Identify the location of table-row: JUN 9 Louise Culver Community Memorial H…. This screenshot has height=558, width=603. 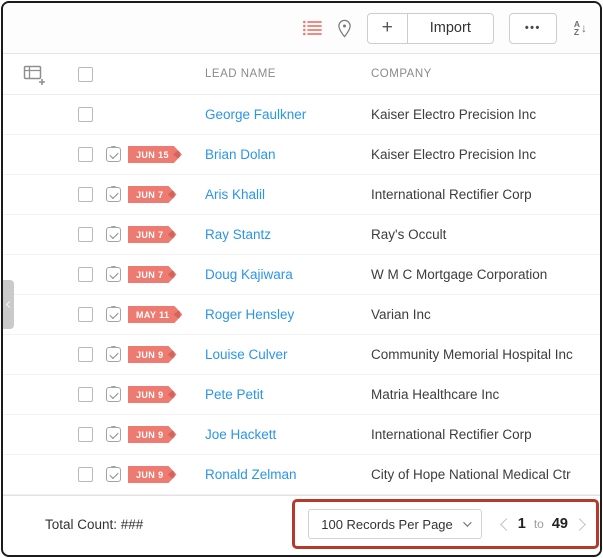
(301, 355).